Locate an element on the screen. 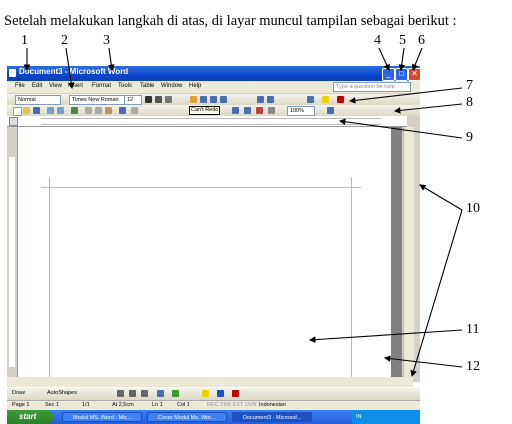  status-col: Col 1 is located at coordinates (183, 405).